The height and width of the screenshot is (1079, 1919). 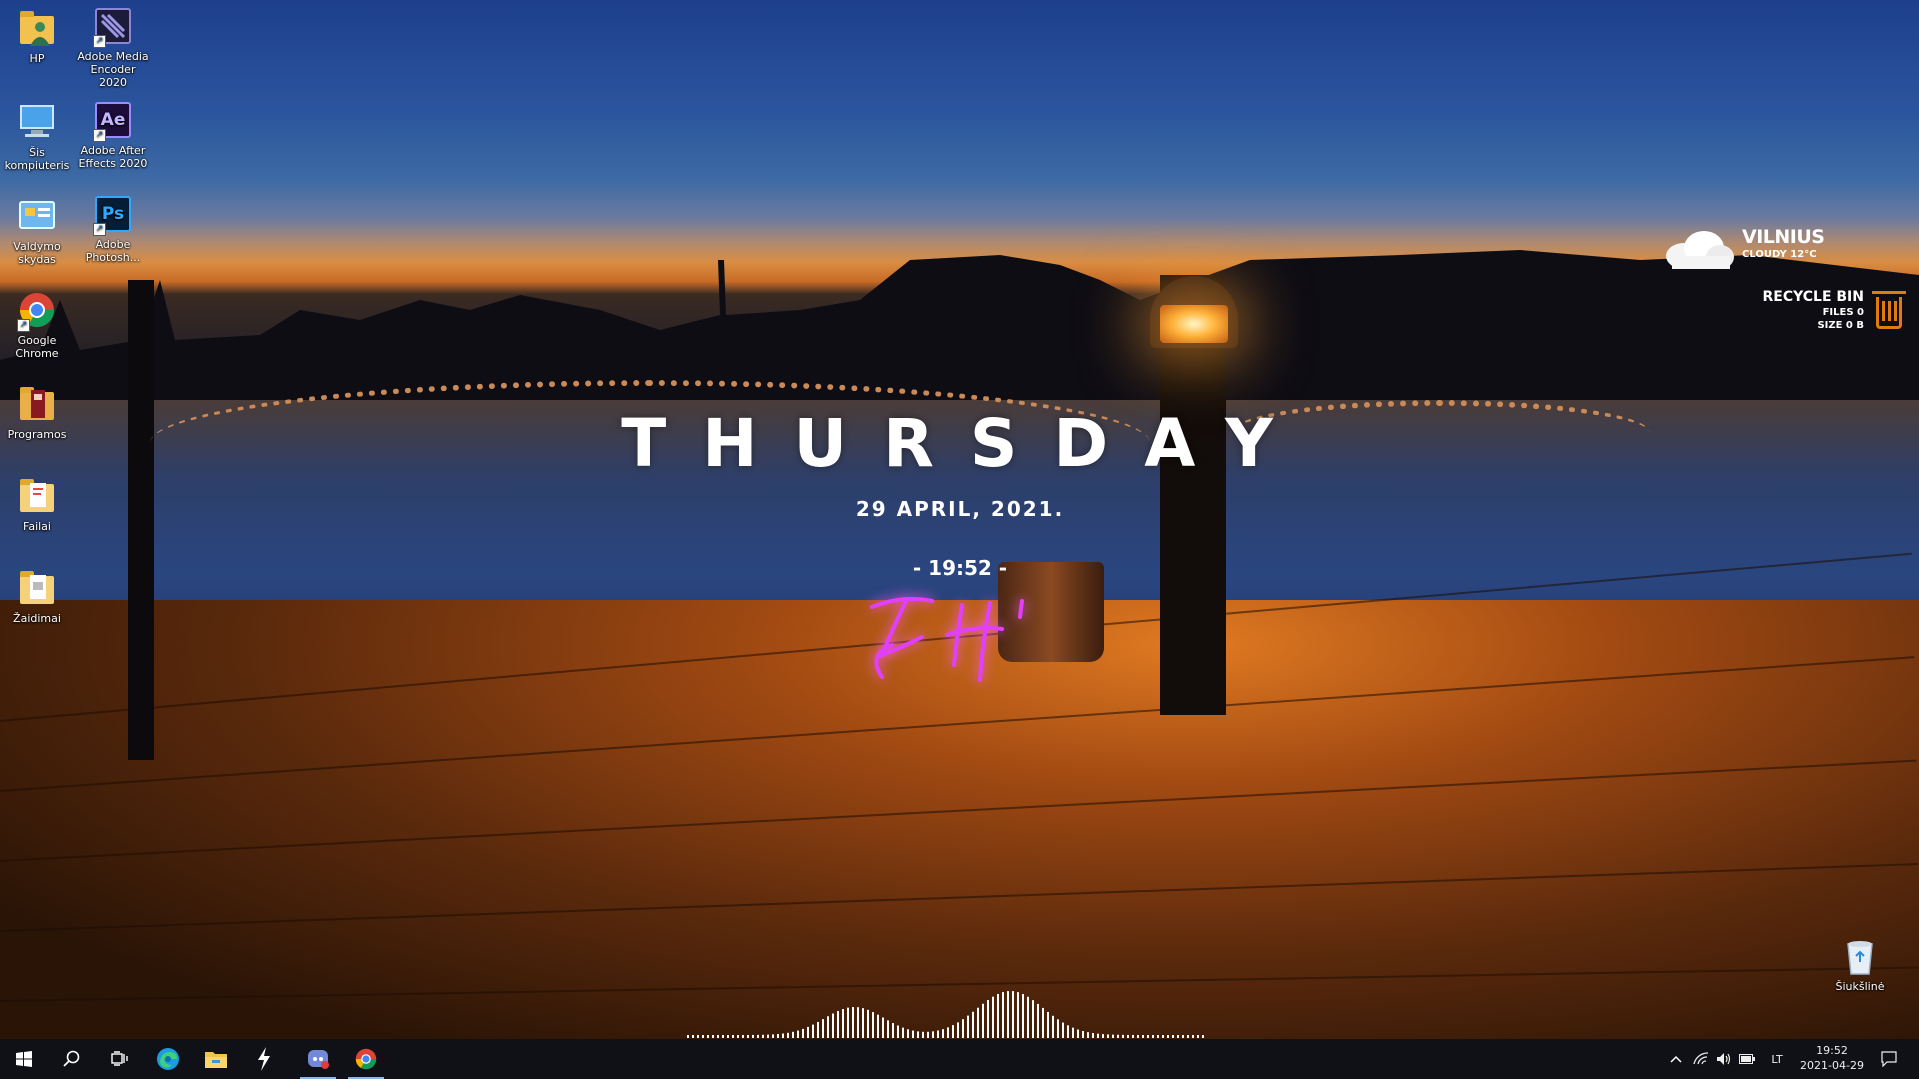 What do you see at coordinates (113, 69) in the screenshot?
I see `desktop-icon-label: Adobe Media Encoder 2020` at bounding box center [113, 69].